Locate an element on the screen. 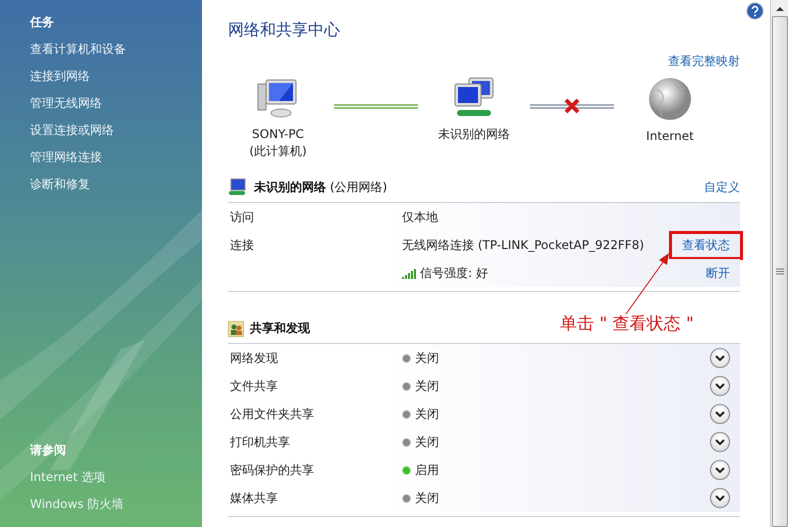  section-heading: 共享和发现 is located at coordinates (280, 328).